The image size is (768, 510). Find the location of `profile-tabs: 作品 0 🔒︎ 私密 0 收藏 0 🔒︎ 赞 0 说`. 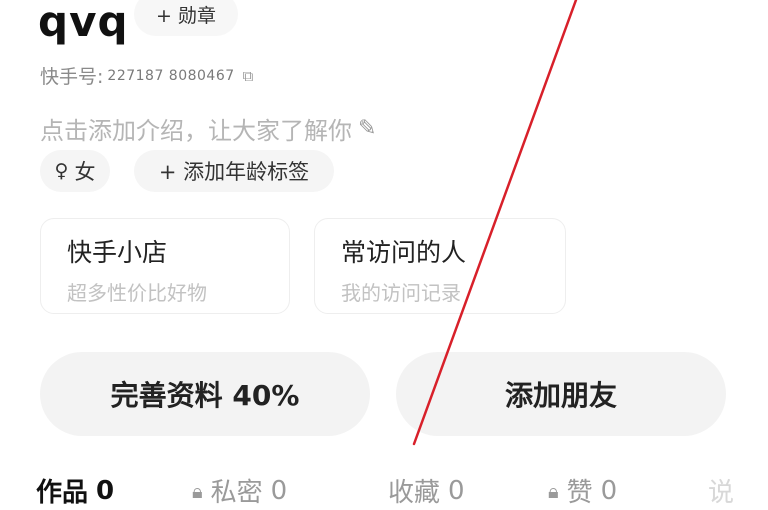

profile-tabs: 作品 0 🔒︎ 私密 0 收藏 0 🔒︎ 赞 0 说 is located at coordinates (384, 488).